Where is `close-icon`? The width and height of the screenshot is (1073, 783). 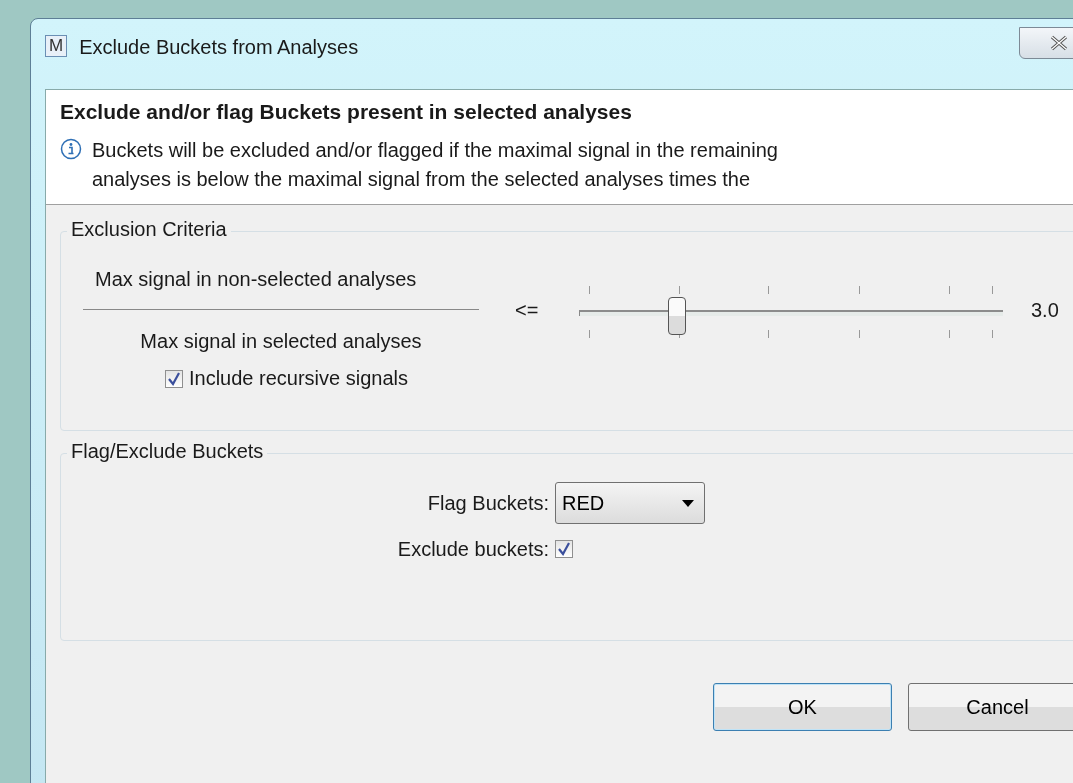
close-icon is located at coordinates (1059, 43).